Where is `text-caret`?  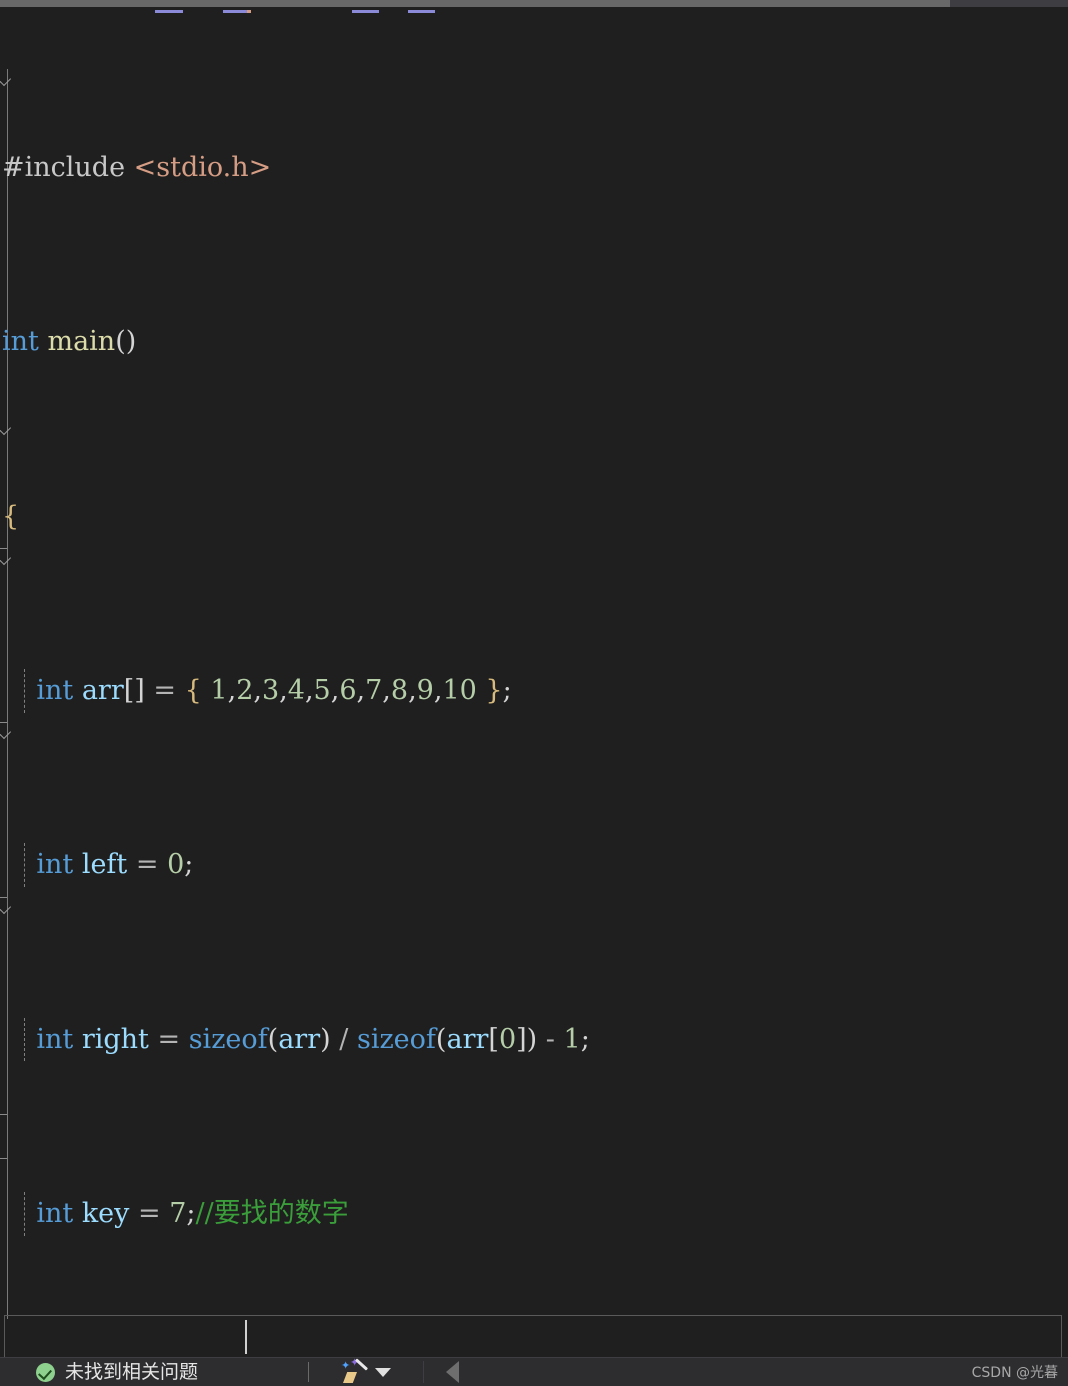 text-caret is located at coordinates (246, 1337).